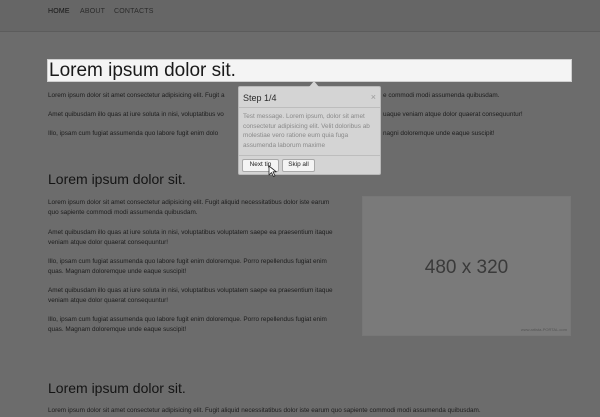  What do you see at coordinates (117, 179) in the screenshot?
I see `section-heading: Lorem ipsum dolor sit.` at bounding box center [117, 179].